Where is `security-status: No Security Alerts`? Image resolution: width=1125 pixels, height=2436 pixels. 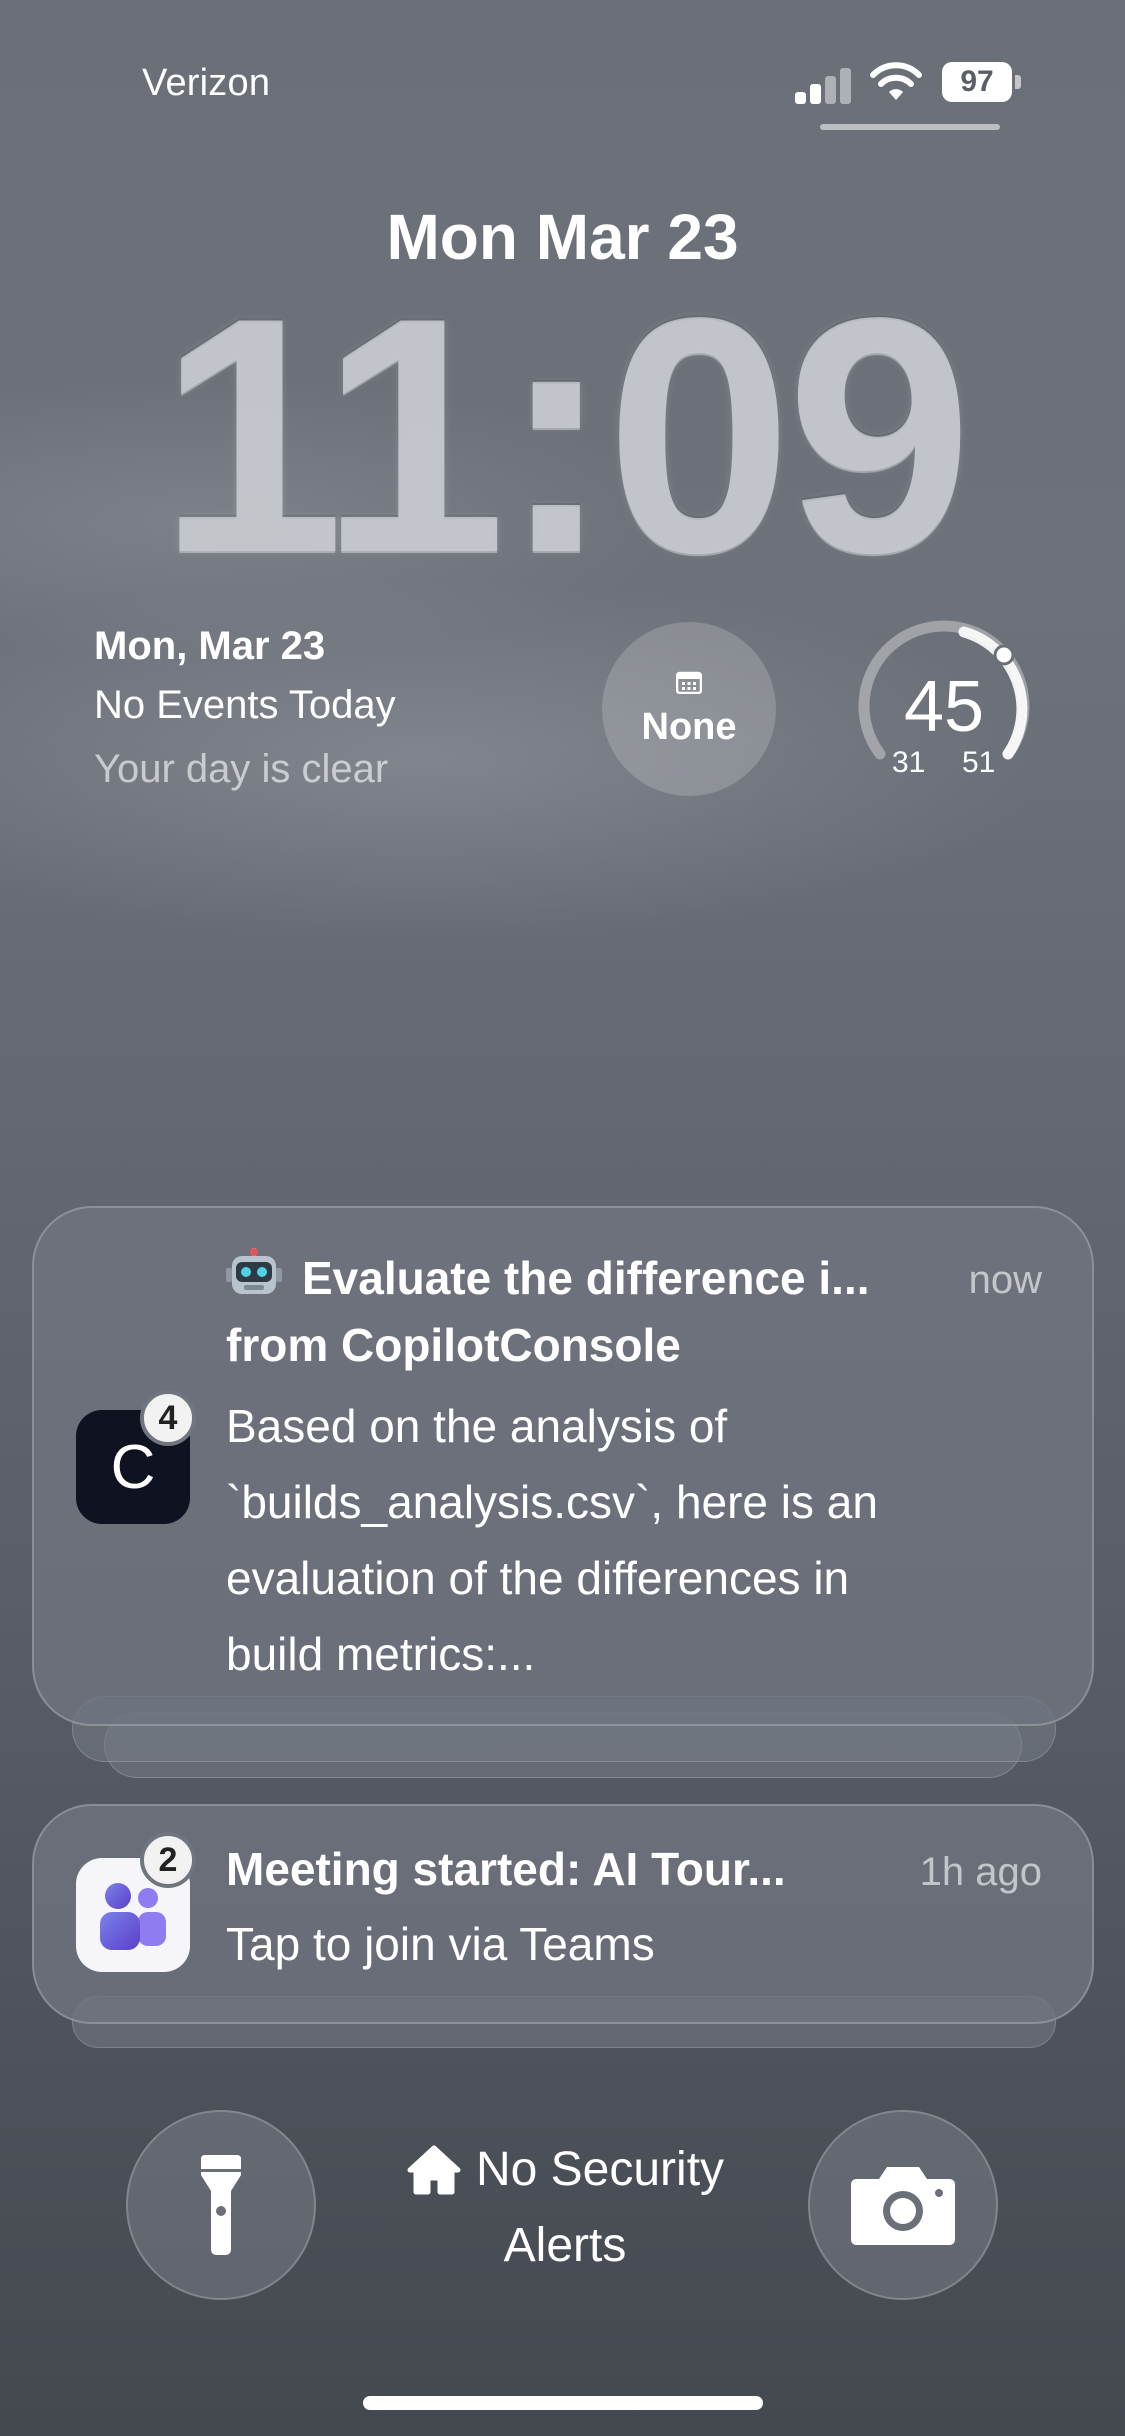 security-status: No Security Alerts is located at coordinates (565, 2208).